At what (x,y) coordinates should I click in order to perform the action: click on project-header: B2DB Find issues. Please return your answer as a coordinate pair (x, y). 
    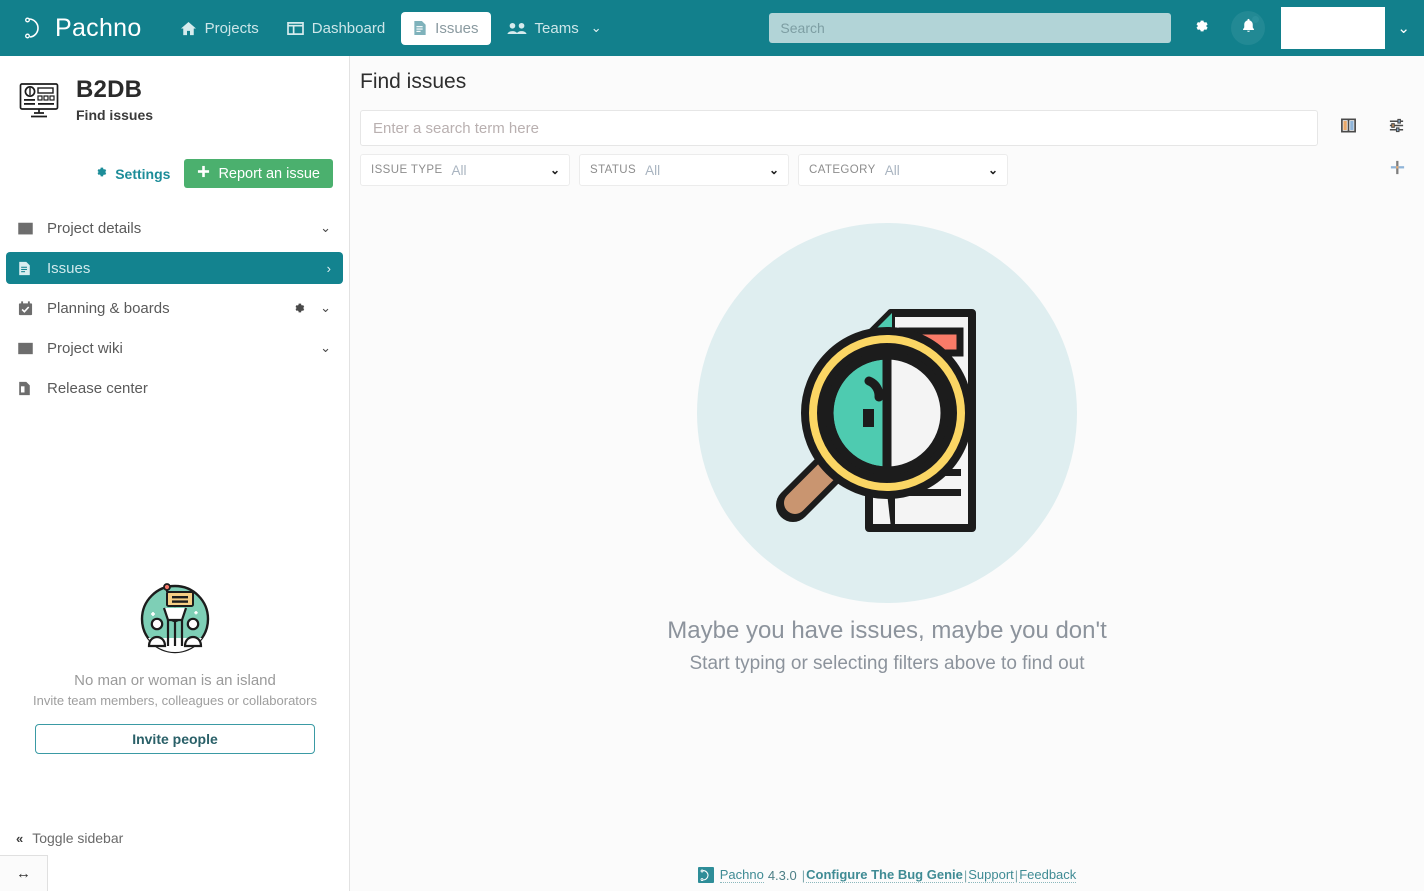
    Looking at the image, I should click on (174, 89).